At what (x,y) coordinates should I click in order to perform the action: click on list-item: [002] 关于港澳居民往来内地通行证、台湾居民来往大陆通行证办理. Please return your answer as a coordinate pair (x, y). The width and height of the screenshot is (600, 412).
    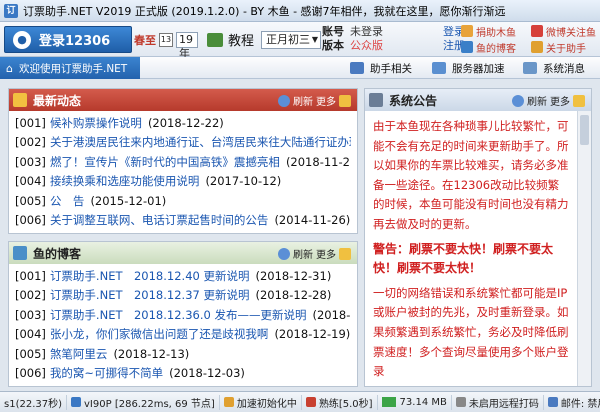
    Looking at the image, I should click on (183, 143).